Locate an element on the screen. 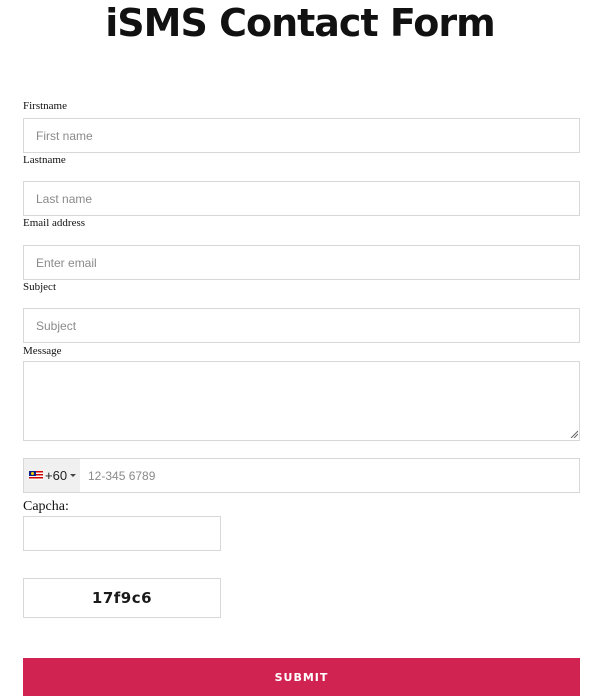 This screenshot has height=698, width=600. submit-button: SUBMIT is located at coordinates (301, 677).